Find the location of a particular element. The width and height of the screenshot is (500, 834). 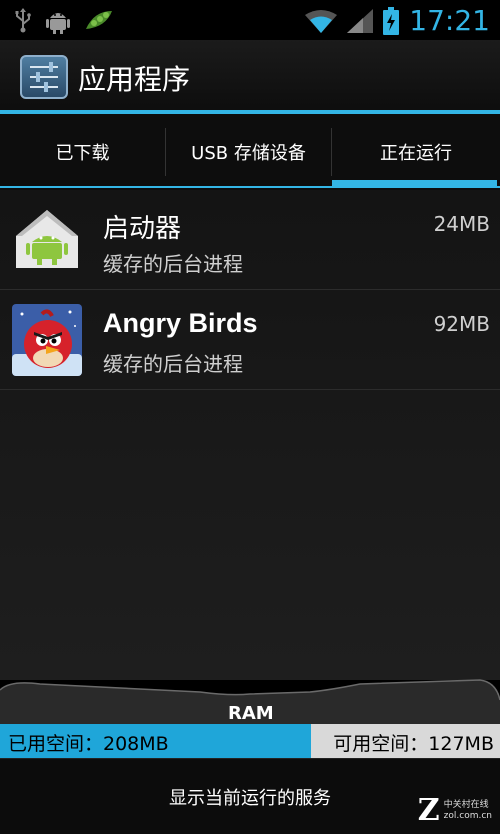

tab-running: 正在运行 is located at coordinates (416, 152).